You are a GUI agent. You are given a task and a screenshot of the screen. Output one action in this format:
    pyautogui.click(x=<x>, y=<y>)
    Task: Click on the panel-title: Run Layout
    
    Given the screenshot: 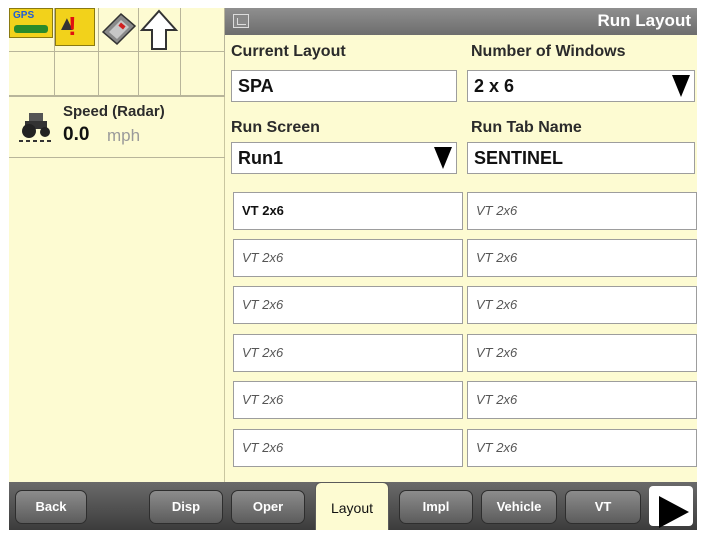 What is the action you would take?
    pyautogui.click(x=644, y=20)
    